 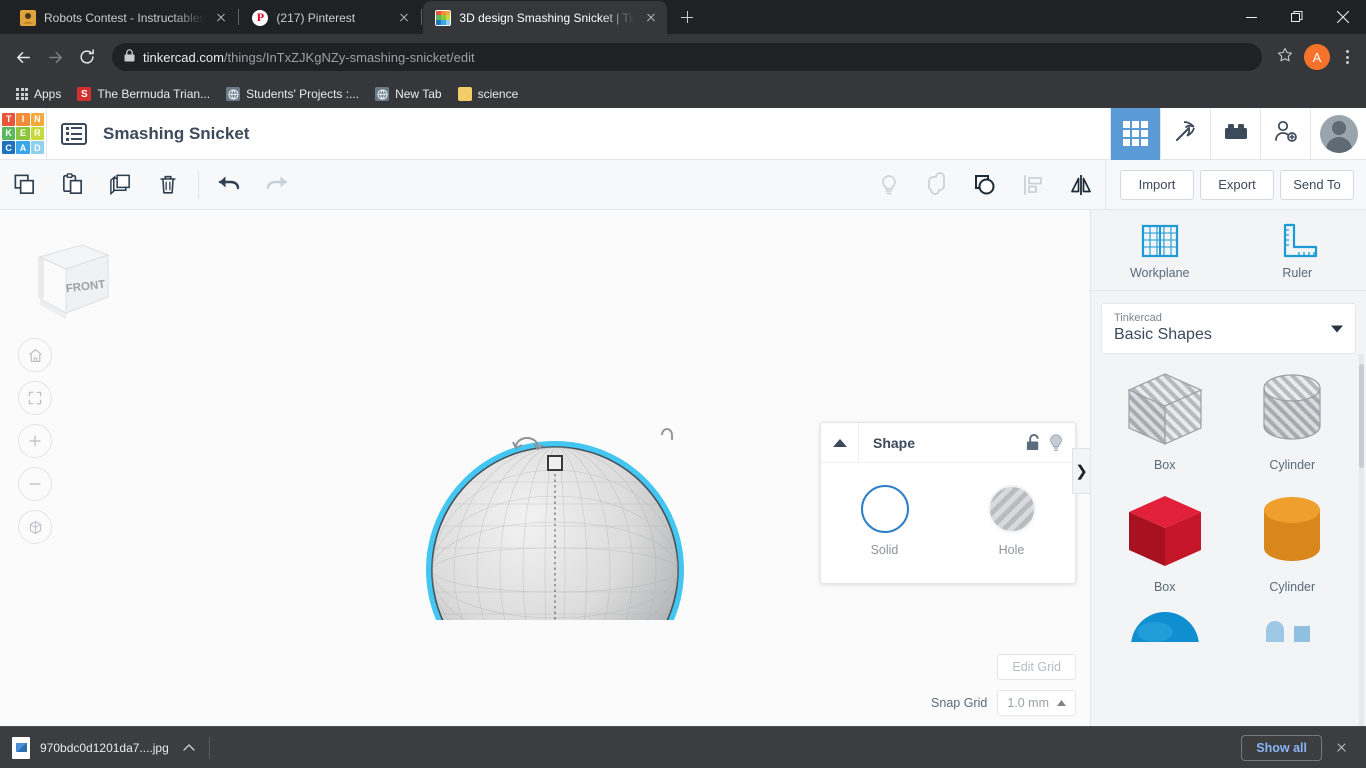 I want to click on redo-arrow-icon, so click(x=277, y=185).